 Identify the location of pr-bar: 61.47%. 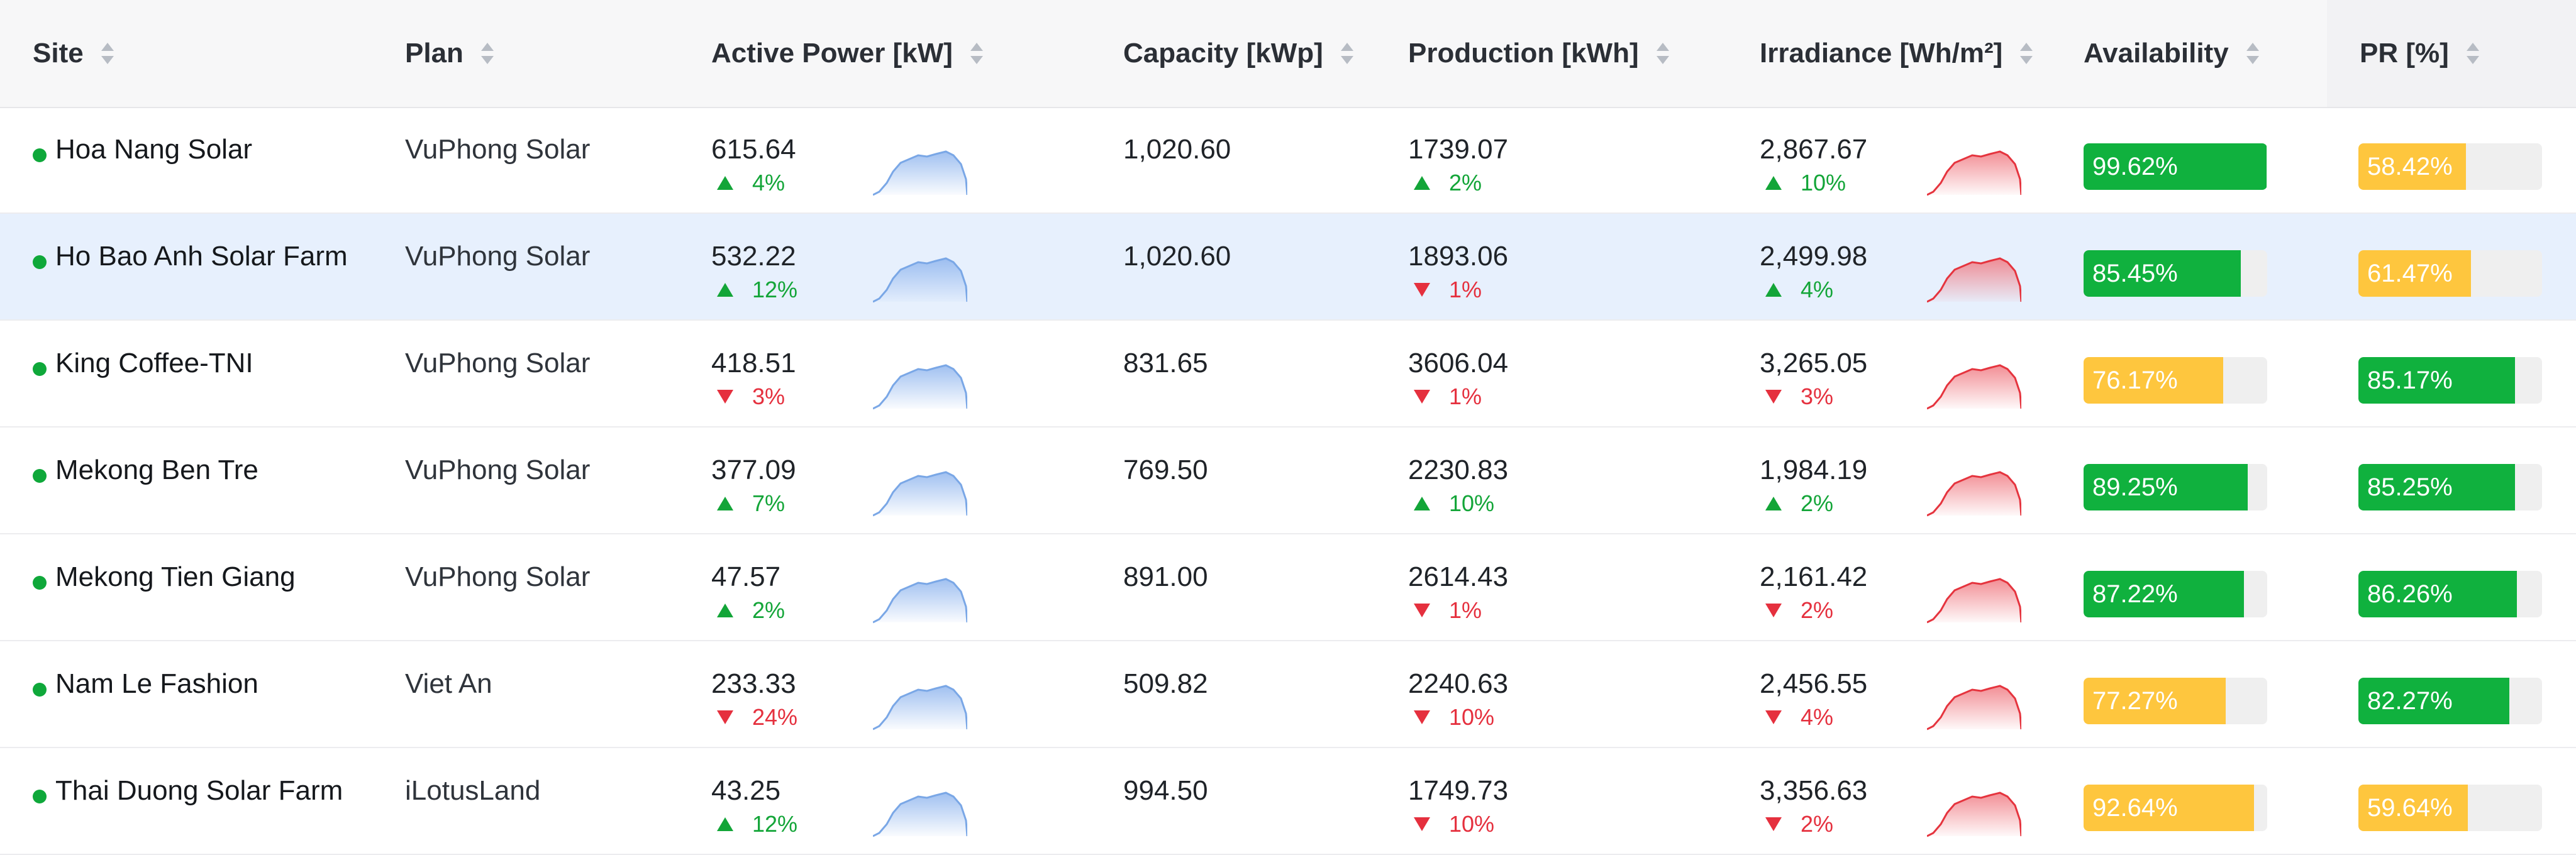
(2450, 273).